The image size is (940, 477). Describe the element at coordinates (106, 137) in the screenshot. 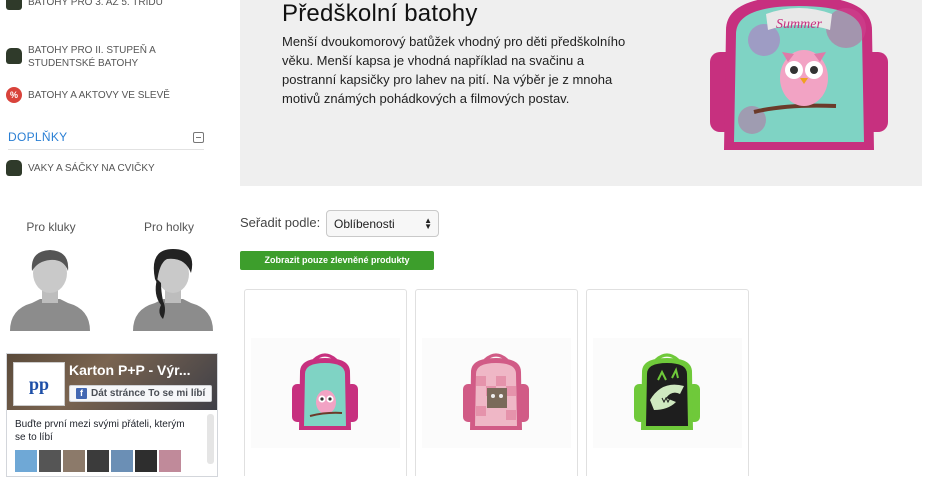

I see `addons-section-header: DOPLŇKY` at that location.